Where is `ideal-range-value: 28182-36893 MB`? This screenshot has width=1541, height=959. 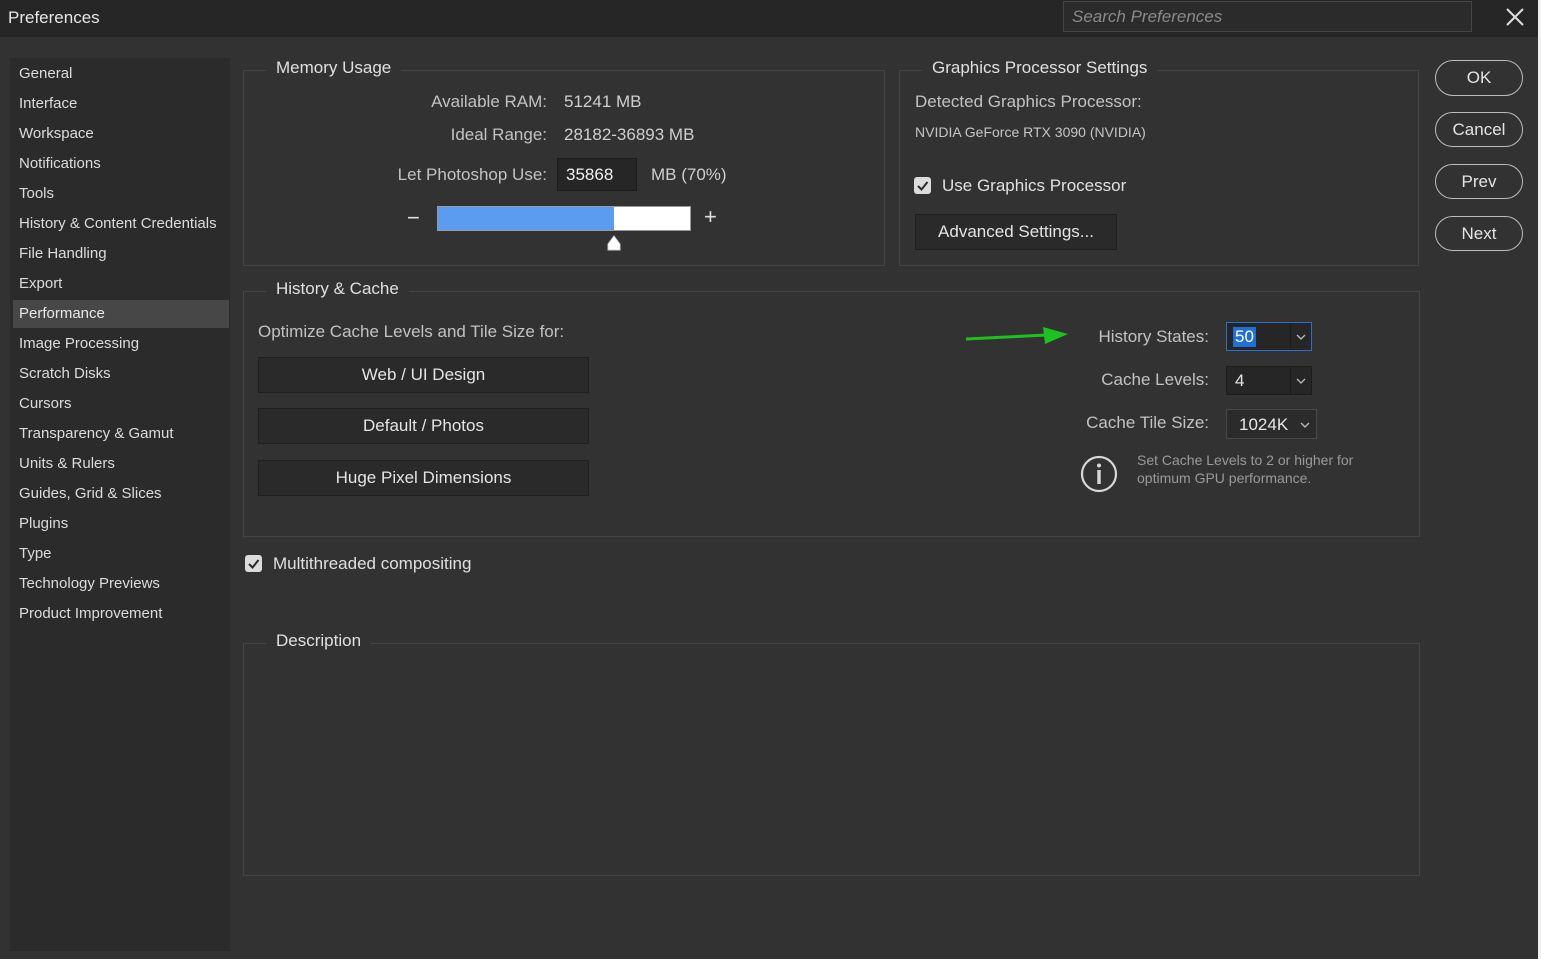 ideal-range-value: 28182-36893 MB is located at coordinates (629, 134).